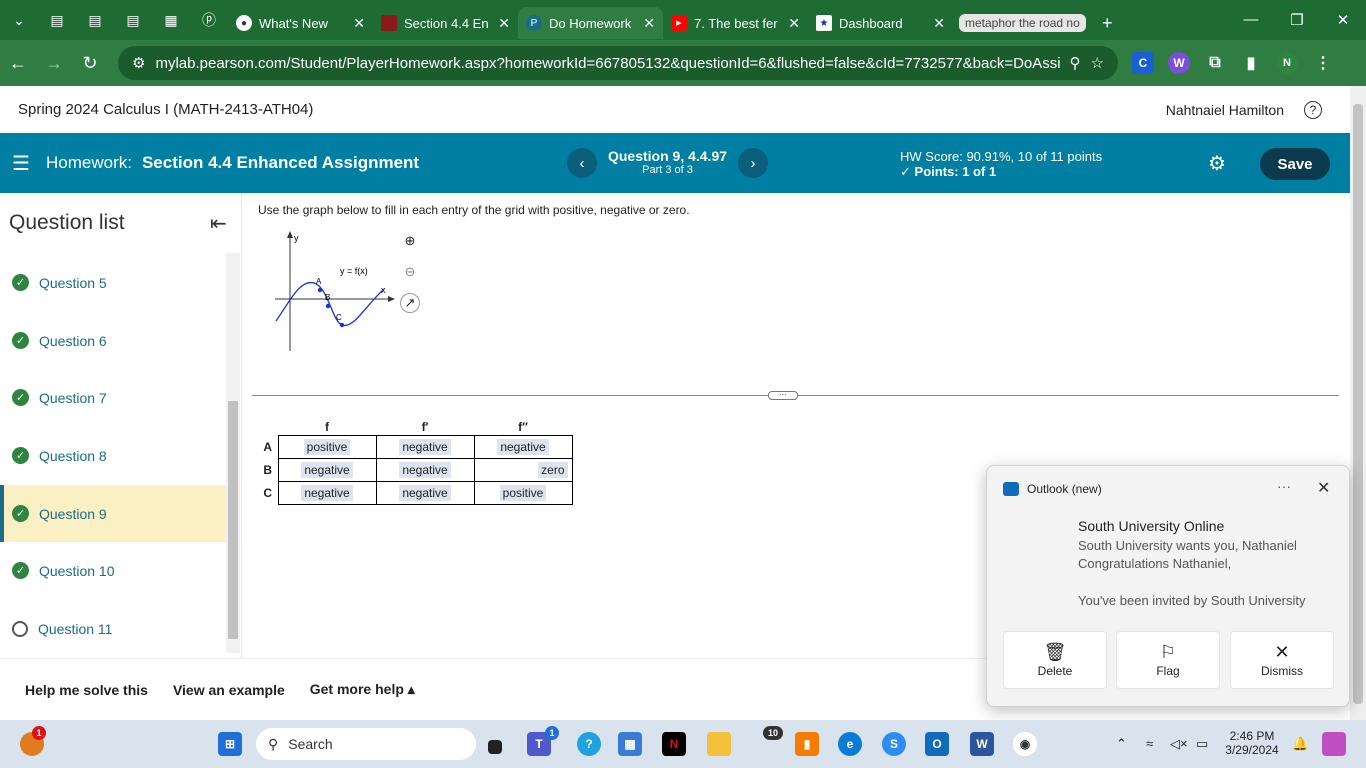  Describe the element at coordinates (1284, 486) in the screenshot. I see `more-options-icon: ···` at that location.